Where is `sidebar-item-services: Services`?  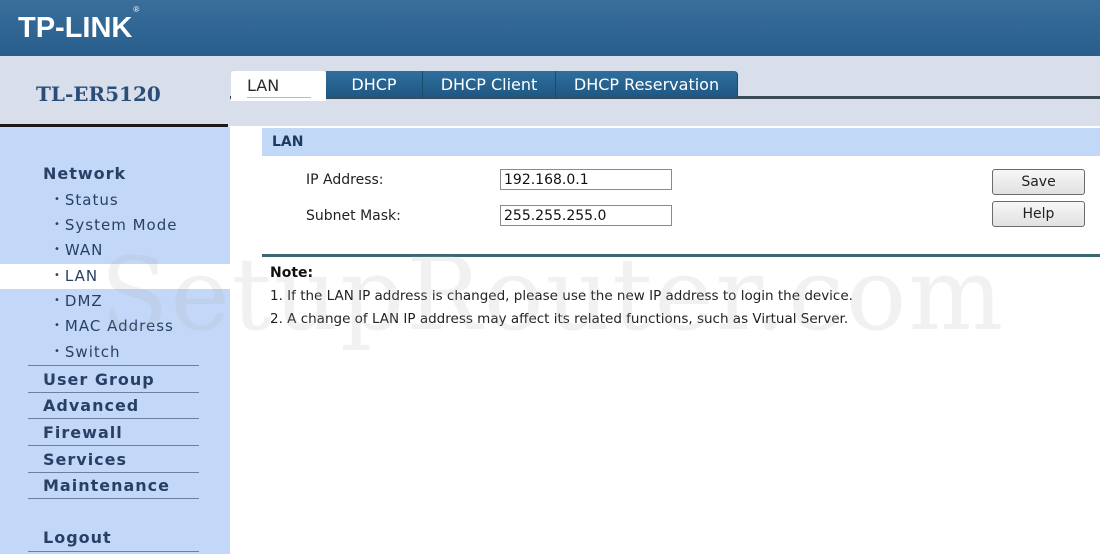 sidebar-item-services: Services is located at coordinates (85, 459).